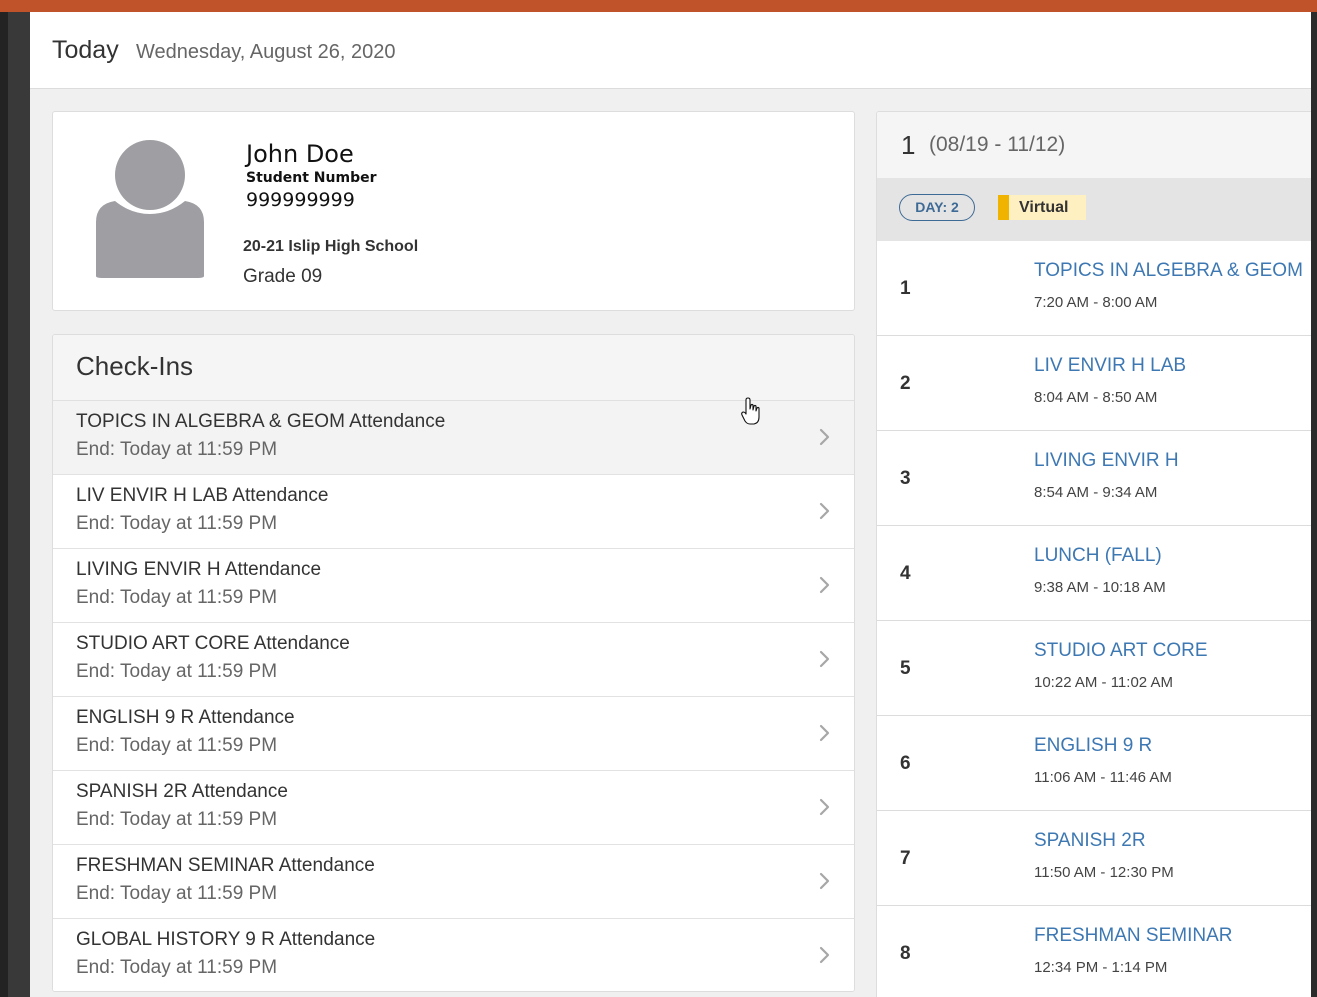 The image size is (1317, 997). I want to click on period-row: 8 FRESHMAN SEMINAR 12:34 PM - 1:14 PM, so click(1094, 951).